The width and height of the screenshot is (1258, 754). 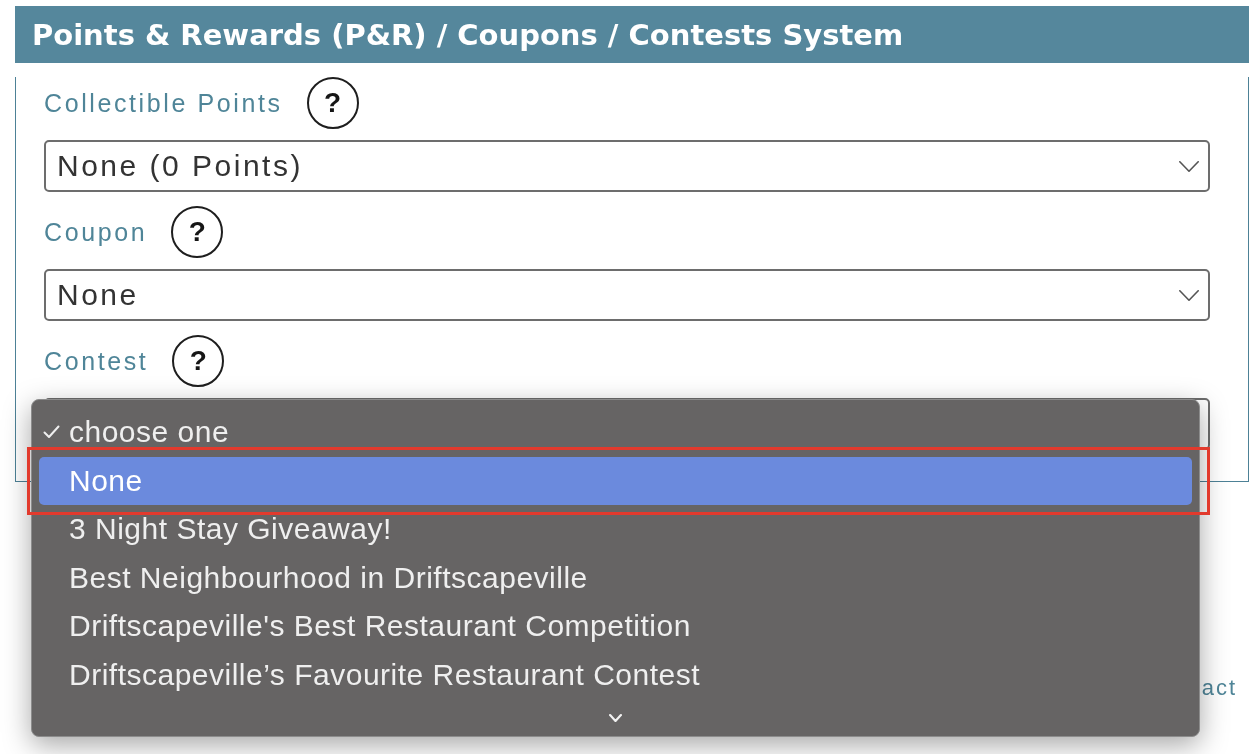 What do you see at coordinates (615, 432) in the screenshot?
I see `menu-option: choose one` at bounding box center [615, 432].